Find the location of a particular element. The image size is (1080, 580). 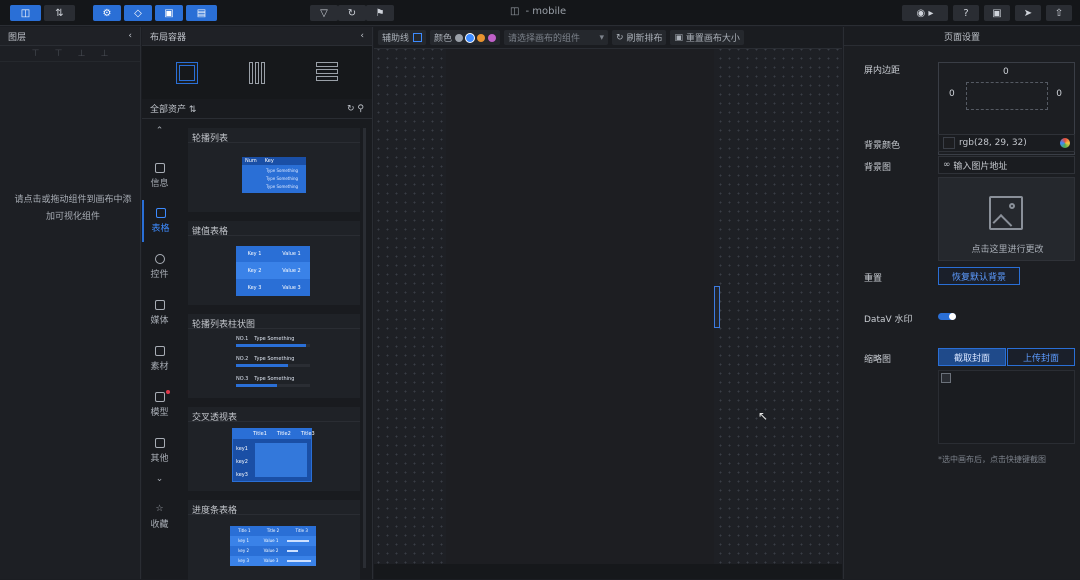

asset-filter-dropdown: 全部资产 ⇅ is located at coordinates (173, 108).